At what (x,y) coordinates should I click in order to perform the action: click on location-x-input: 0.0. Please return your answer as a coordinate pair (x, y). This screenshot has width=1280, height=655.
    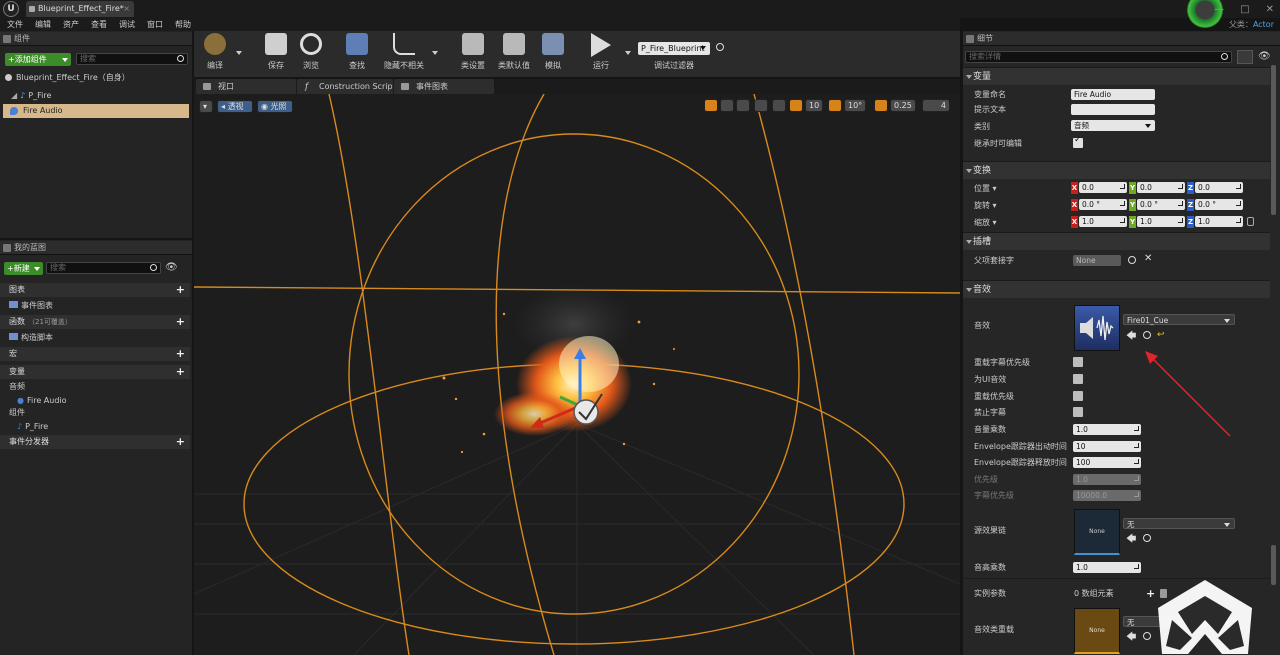
    Looking at the image, I should click on (1103, 187).